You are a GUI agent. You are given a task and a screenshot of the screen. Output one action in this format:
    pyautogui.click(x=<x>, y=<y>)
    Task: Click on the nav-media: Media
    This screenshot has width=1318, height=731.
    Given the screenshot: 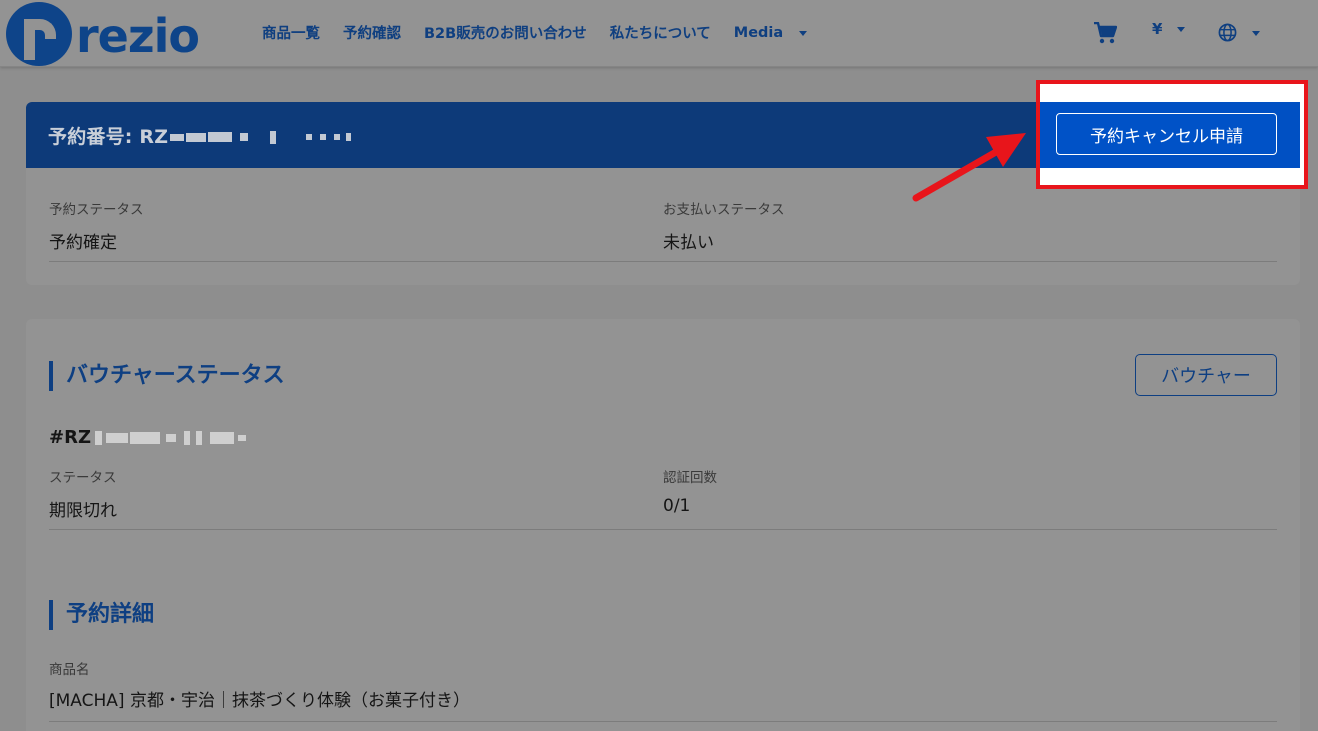 What is the action you would take?
    pyautogui.click(x=770, y=32)
    